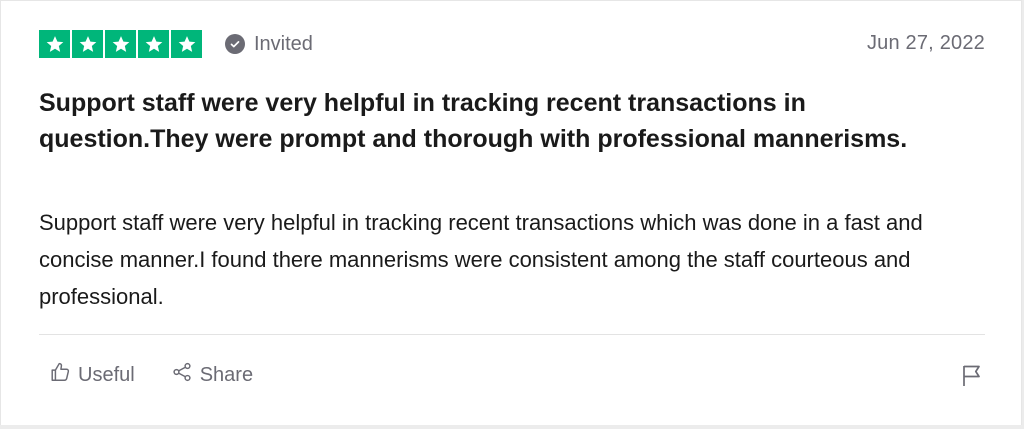 This screenshot has width=1024, height=429. I want to click on report-flag-button, so click(972, 375).